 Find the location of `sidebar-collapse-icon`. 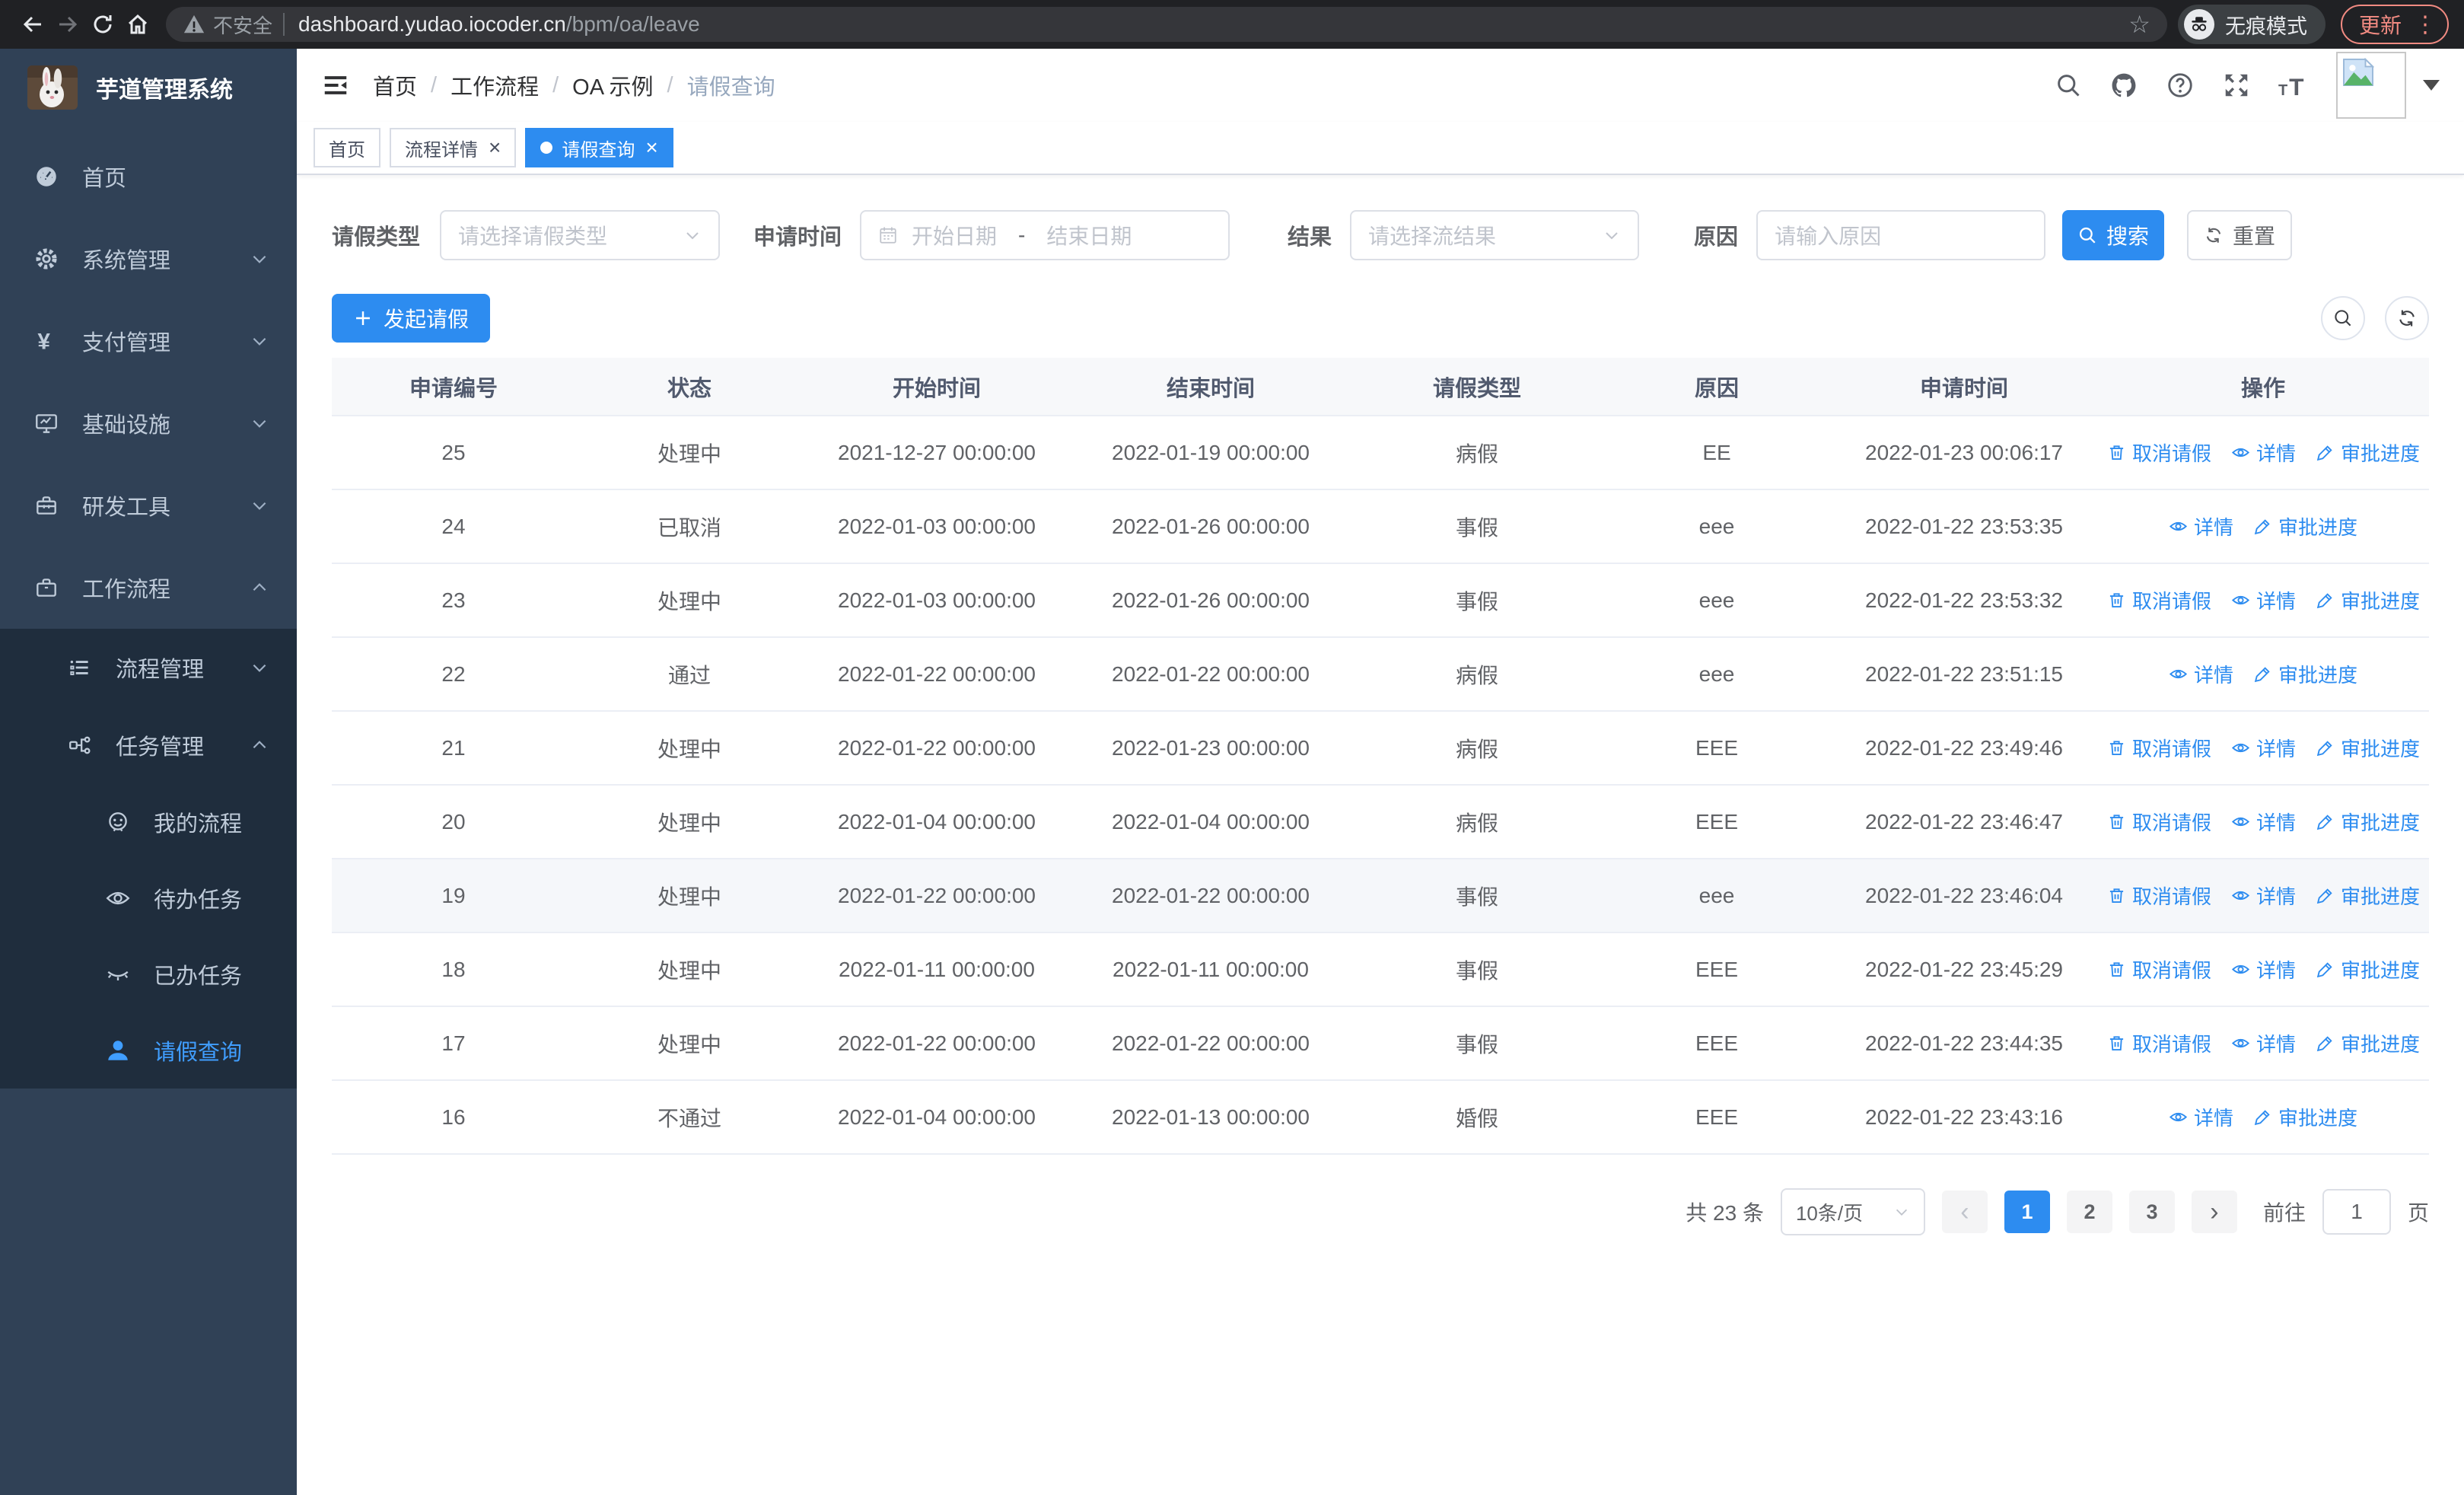

sidebar-collapse-icon is located at coordinates (335, 86).